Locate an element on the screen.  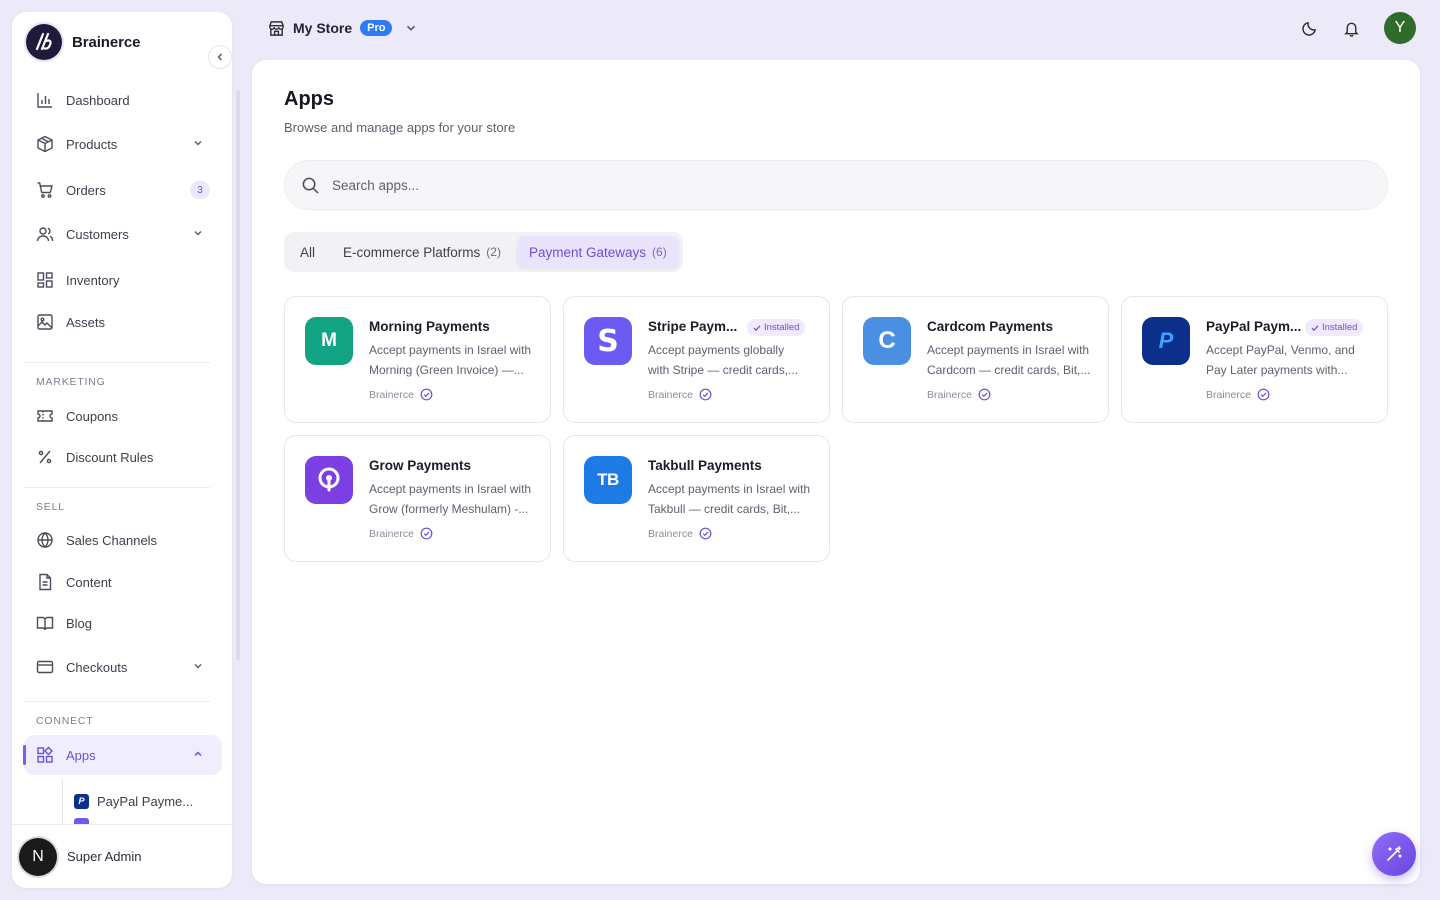
page-title: Apps is located at coordinates (309, 99).